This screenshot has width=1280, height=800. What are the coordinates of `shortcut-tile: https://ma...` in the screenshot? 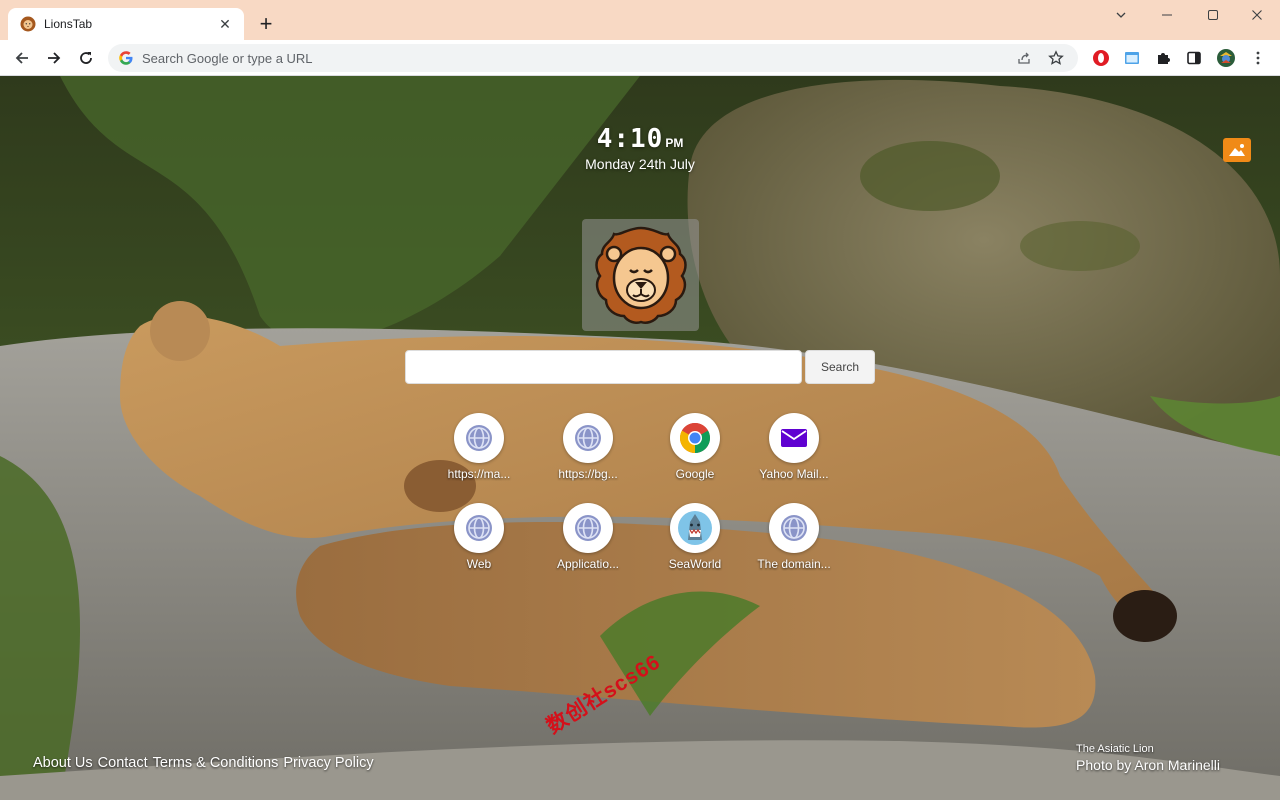 It's located at (479, 455).